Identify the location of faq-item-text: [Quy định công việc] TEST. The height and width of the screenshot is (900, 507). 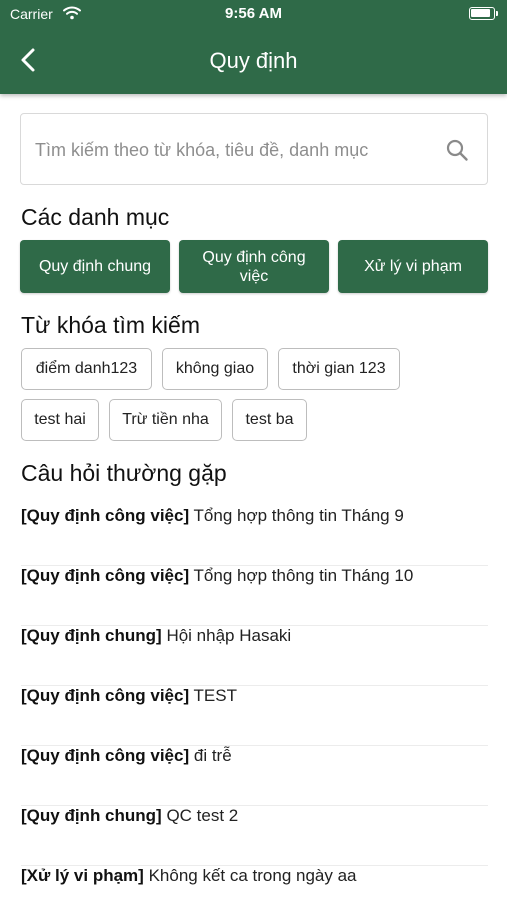
(129, 696).